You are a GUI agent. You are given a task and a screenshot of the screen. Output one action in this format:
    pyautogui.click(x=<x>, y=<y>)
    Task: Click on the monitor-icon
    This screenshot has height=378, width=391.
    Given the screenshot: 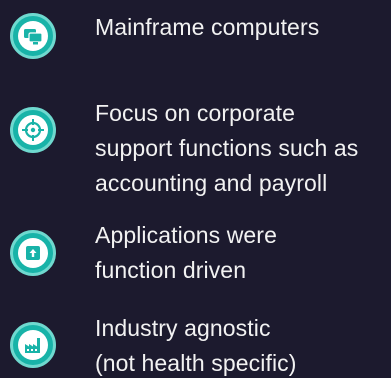 What is the action you would take?
    pyautogui.click(x=33, y=37)
    